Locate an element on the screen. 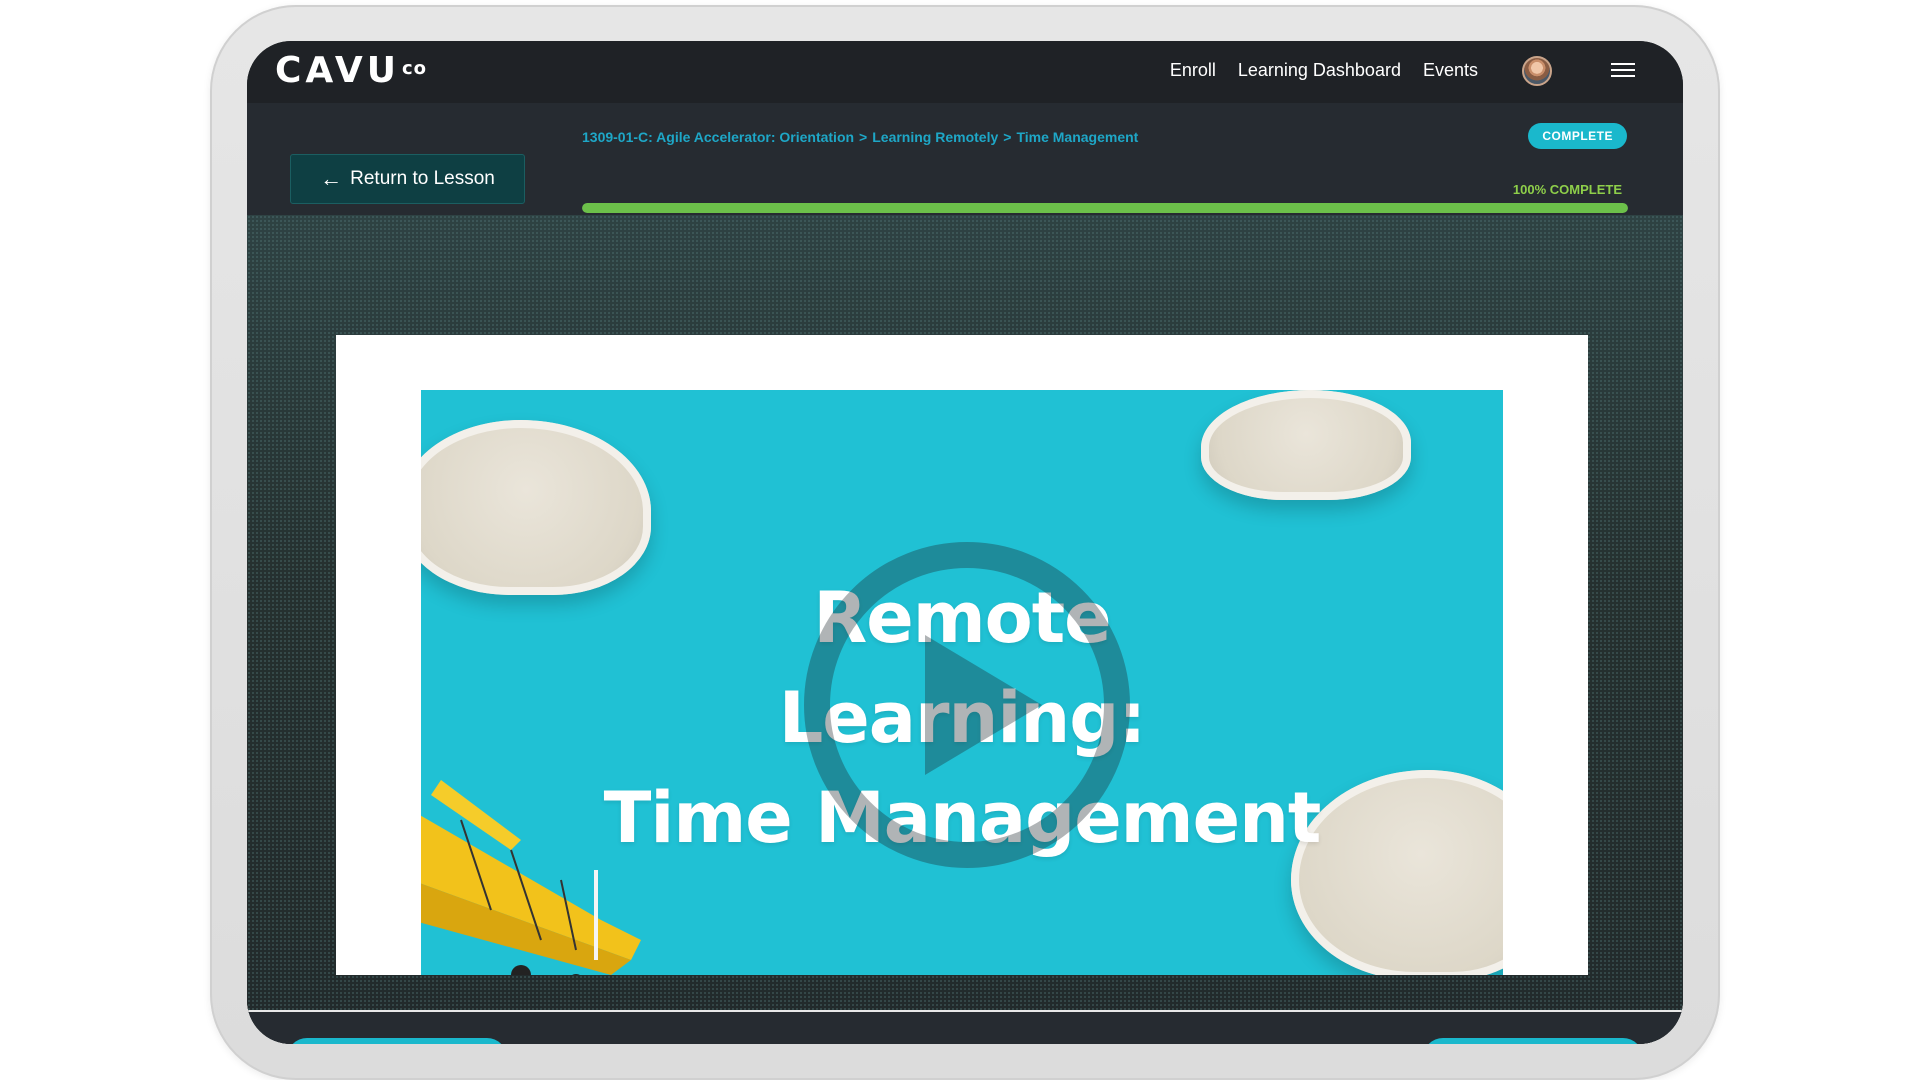 Image resolution: width=1920 pixels, height=1080 pixels. user-avatar is located at coordinates (1537, 71).